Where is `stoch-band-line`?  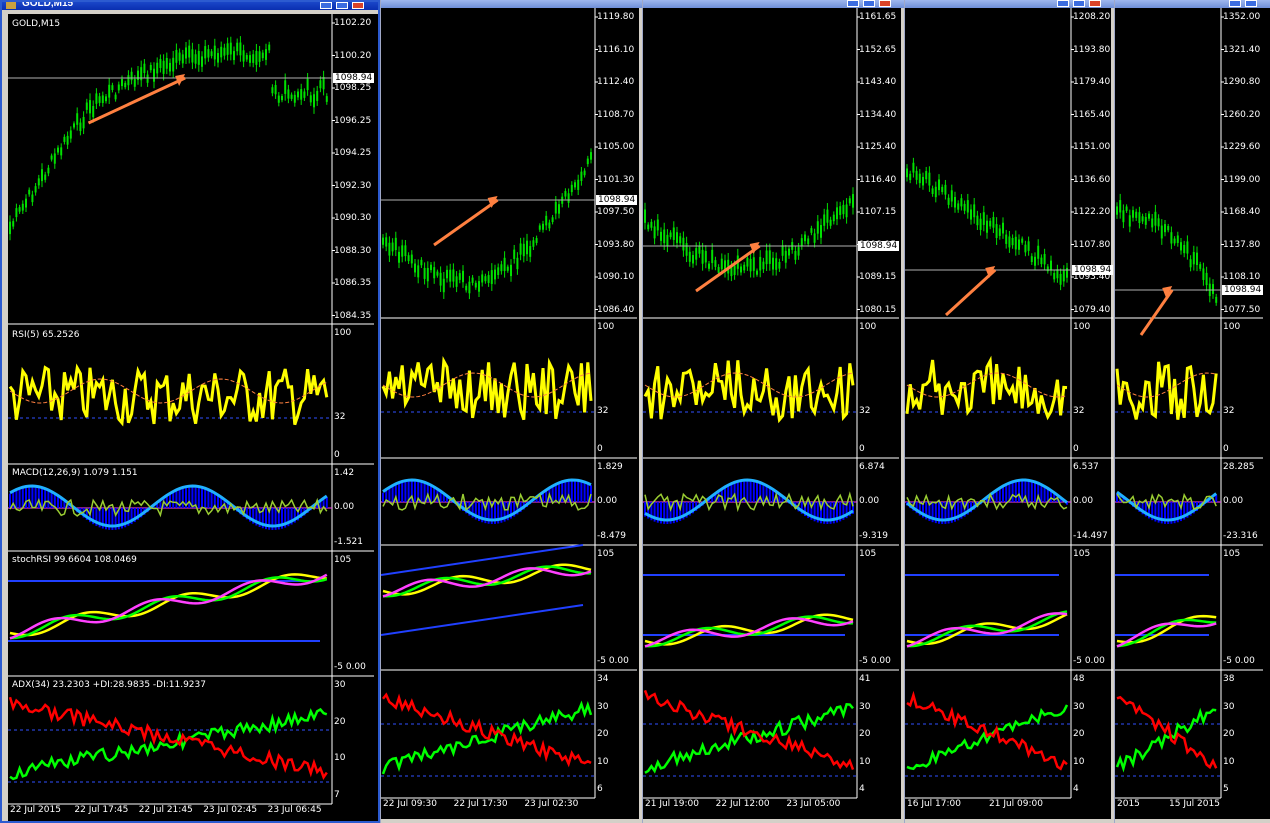 stoch-band-line is located at coordinates (482, 560).